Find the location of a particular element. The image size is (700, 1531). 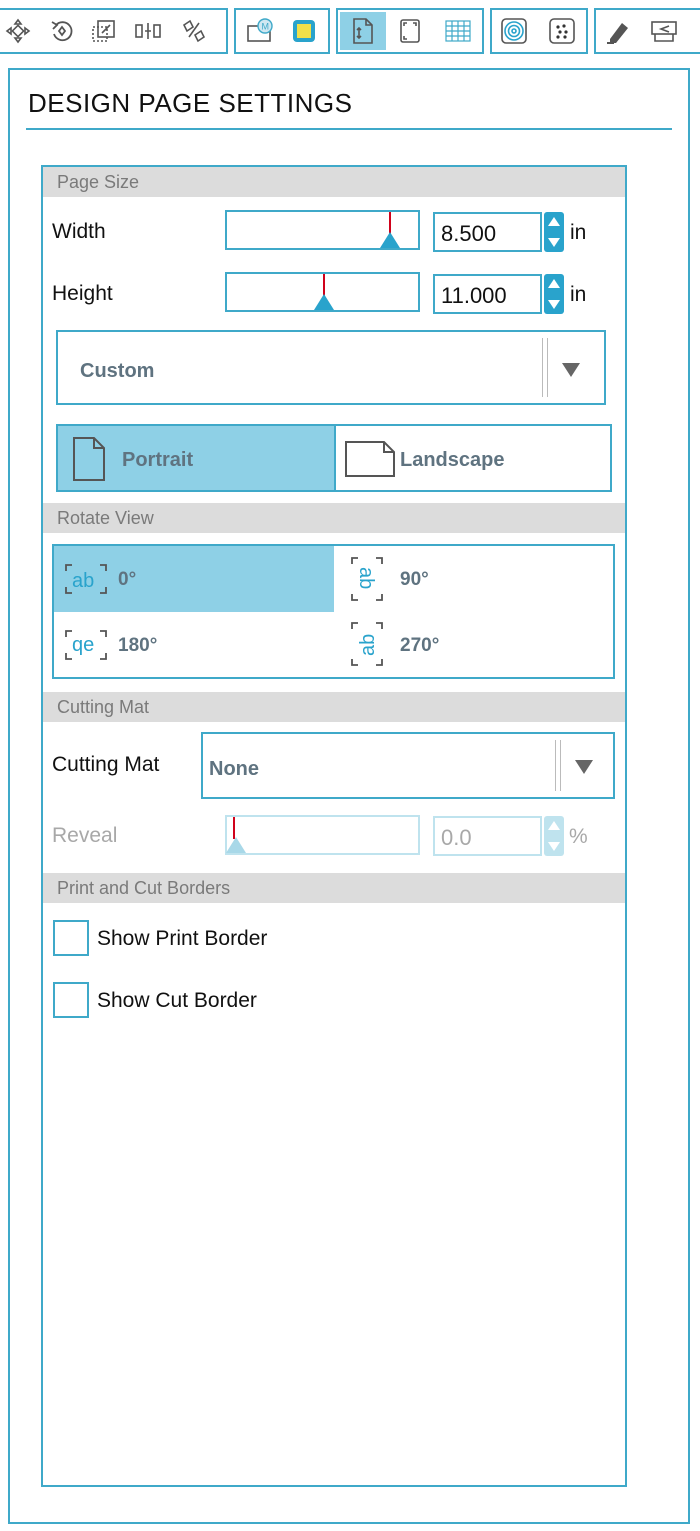

orientation-toggle: Portrait Landscape is located at coordinates (334, 458).